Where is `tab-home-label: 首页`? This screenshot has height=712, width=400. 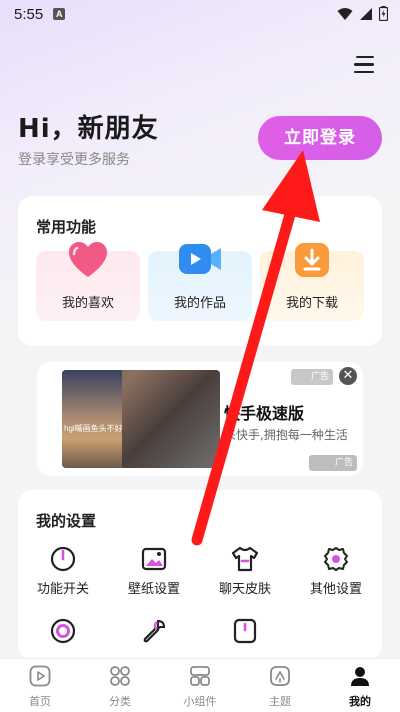
tab-home-label: 首页 is located at coordinates (40, 701).